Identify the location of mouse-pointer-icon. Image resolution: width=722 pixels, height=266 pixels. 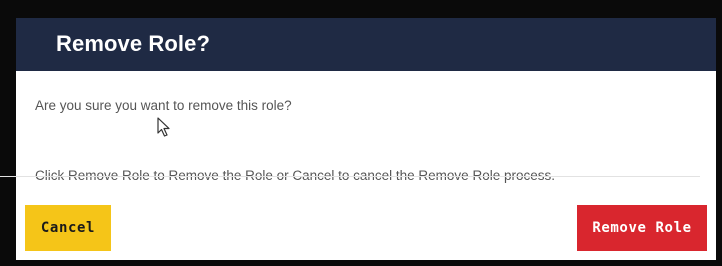
(163, 127).